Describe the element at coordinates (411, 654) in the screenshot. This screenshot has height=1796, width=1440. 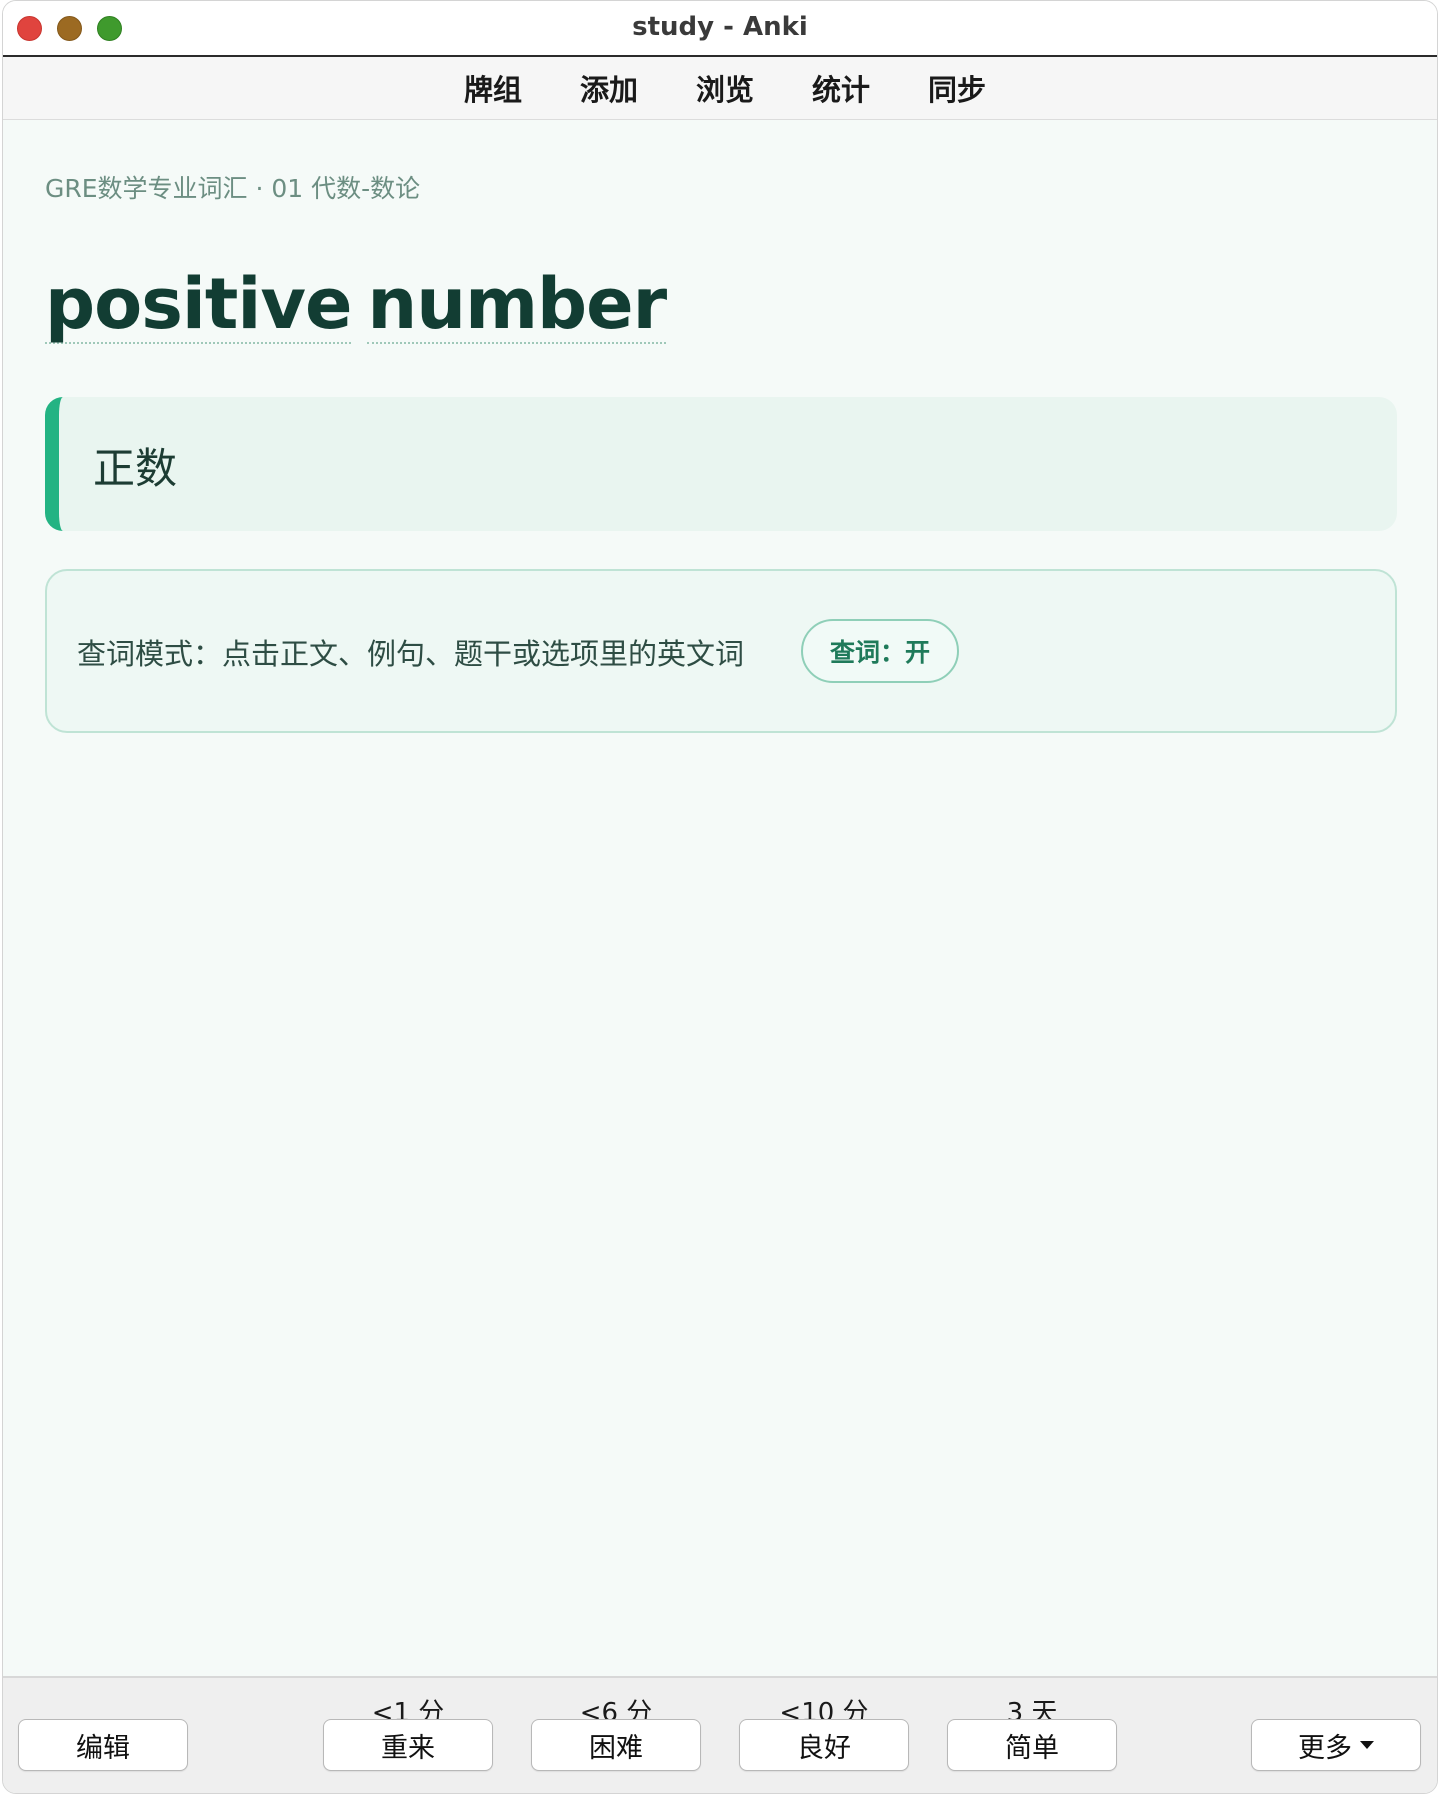
I see `lookup-hint: 查词模式：点击正文、例句、题干或选项里的英文词` at that location.